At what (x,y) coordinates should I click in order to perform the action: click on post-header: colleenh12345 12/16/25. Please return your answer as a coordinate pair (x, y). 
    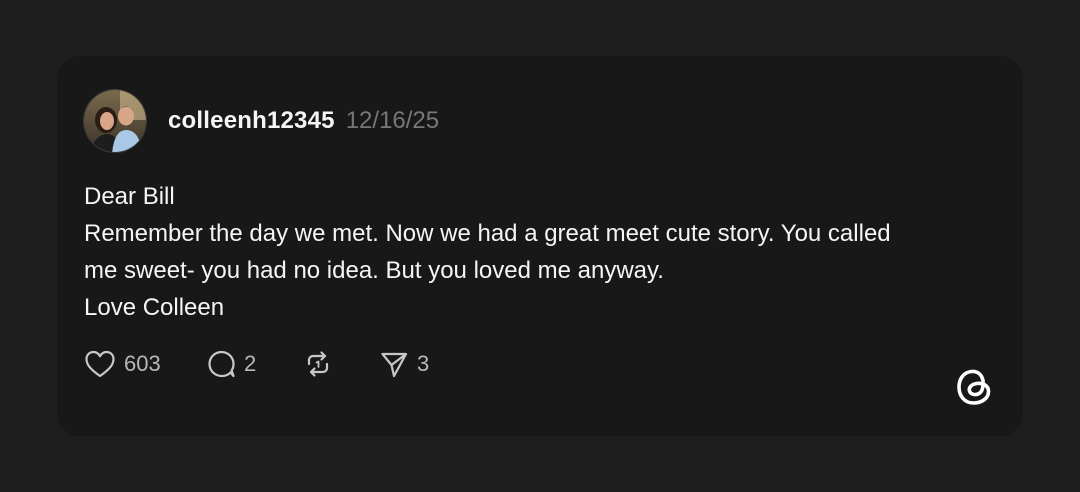
    Looking at the image, I should click on (261, 121).